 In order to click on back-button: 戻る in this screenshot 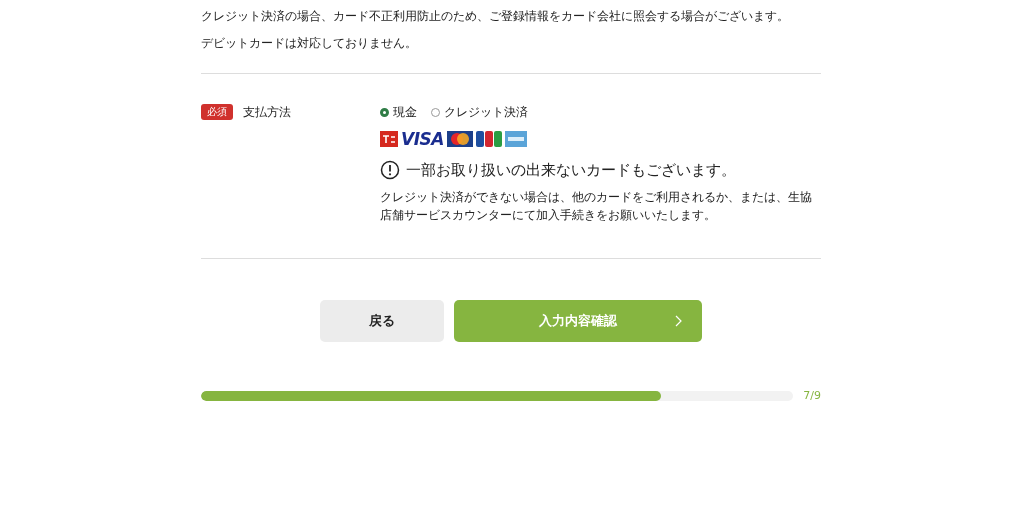, I will do `click(382, 321)`.